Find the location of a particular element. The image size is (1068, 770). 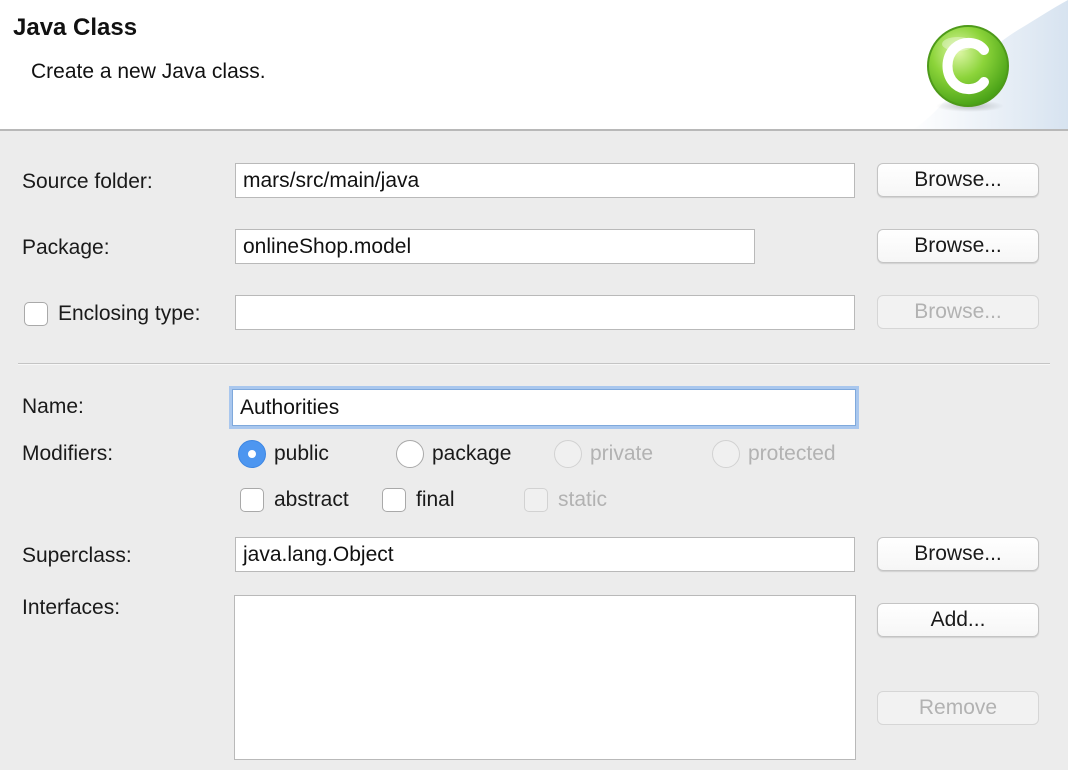

superclass-label: Superclass: is located at coordinates (77, 555).